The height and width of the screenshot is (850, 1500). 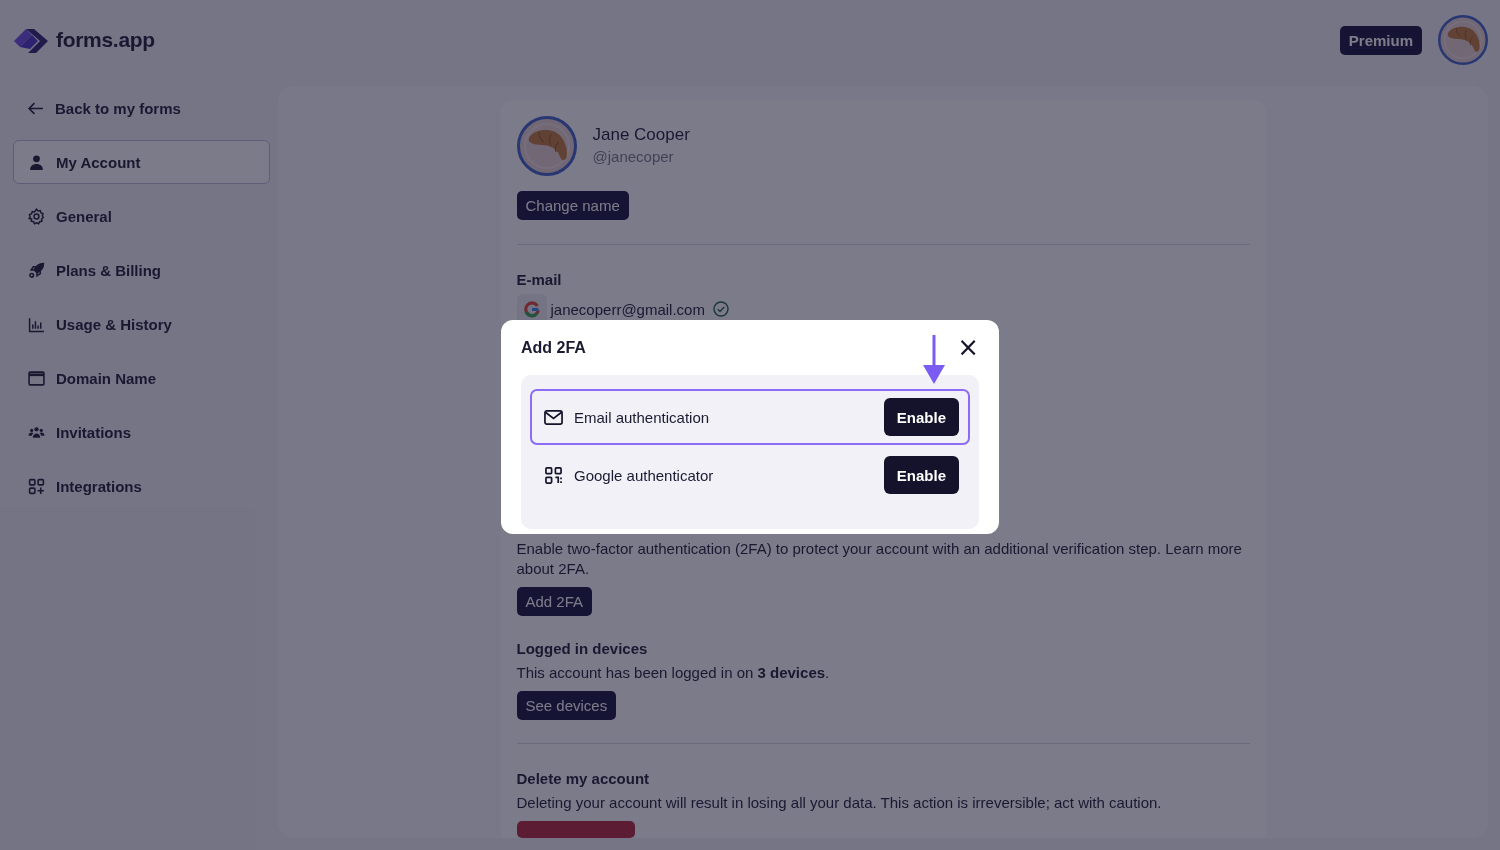 What do you see at coordinates (839, 803) in the screenshot?
I see `delete-text: Deleting your account will result in losing all your data. This action is irreversible; act with caution.` at bounding box center [839, 803].